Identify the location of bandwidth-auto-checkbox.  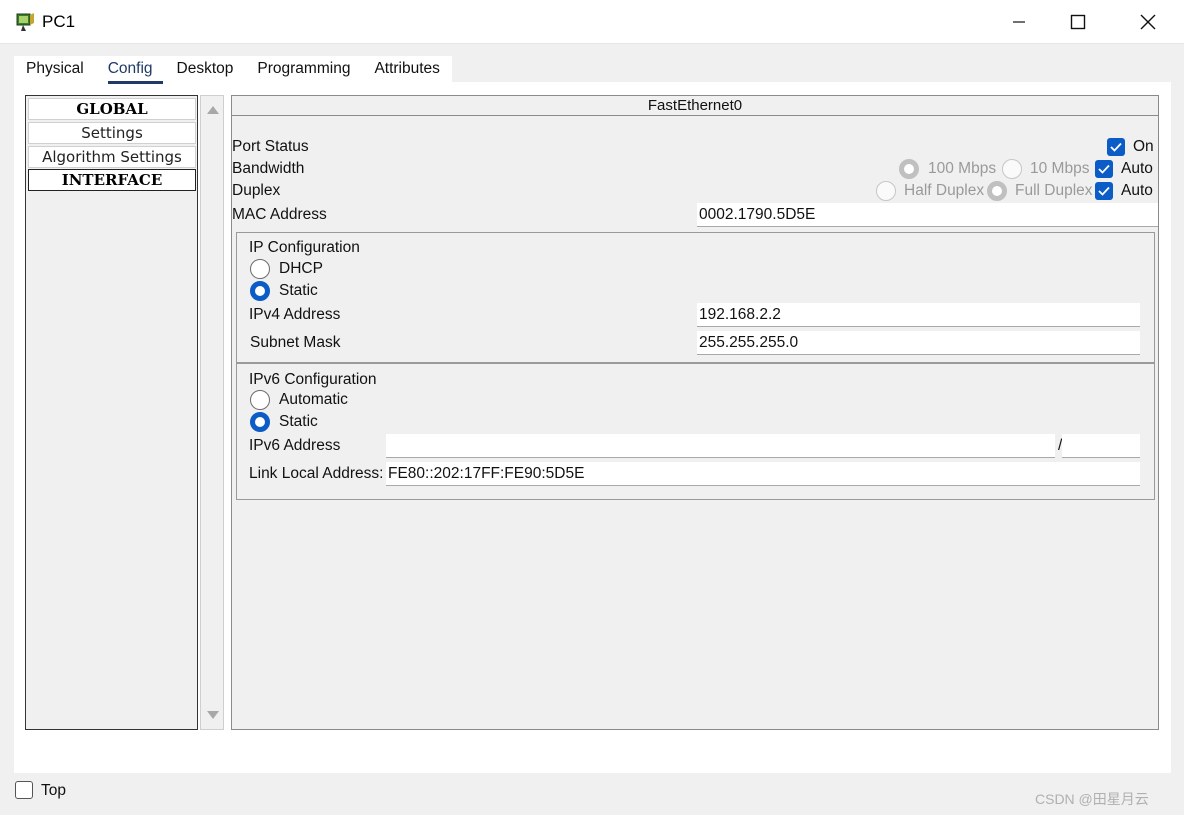
(1104, 169).